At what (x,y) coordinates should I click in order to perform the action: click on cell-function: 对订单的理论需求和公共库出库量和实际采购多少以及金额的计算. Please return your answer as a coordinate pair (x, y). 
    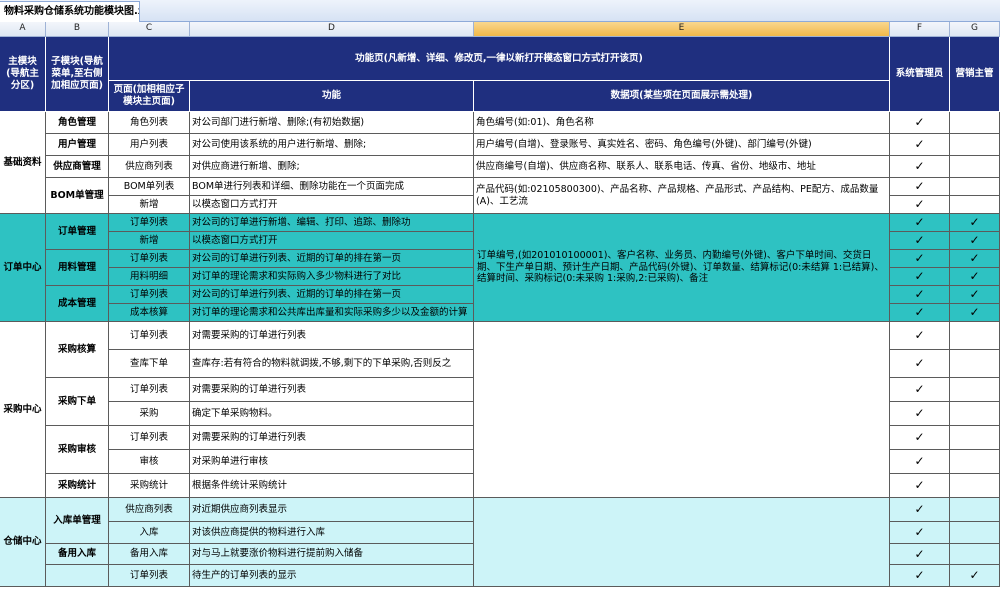
    Looking at the image, I should click on (332, 313).